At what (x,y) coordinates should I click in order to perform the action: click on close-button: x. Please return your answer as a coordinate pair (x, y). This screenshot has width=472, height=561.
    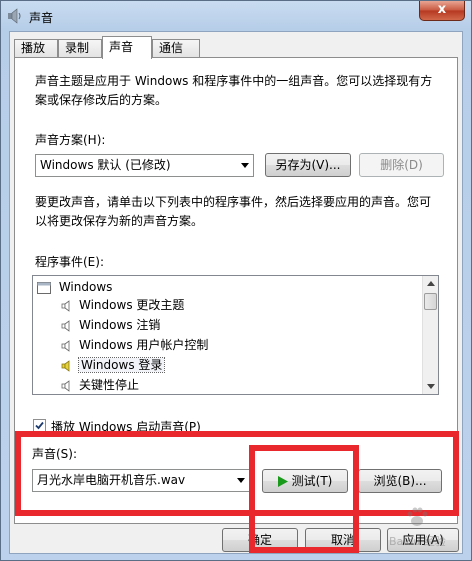
    Looking at the image, I should click on (442, 11).